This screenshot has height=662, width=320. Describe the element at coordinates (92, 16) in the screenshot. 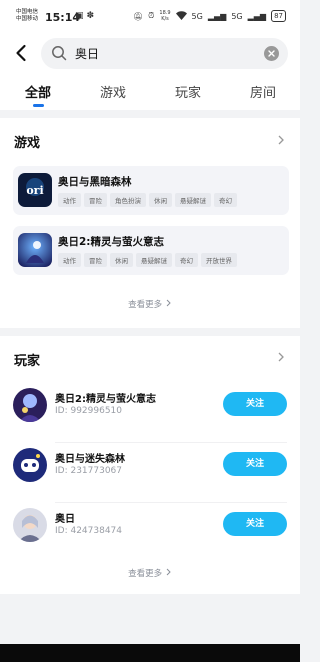

I see `pinwheel-icon: ✽` at that location.